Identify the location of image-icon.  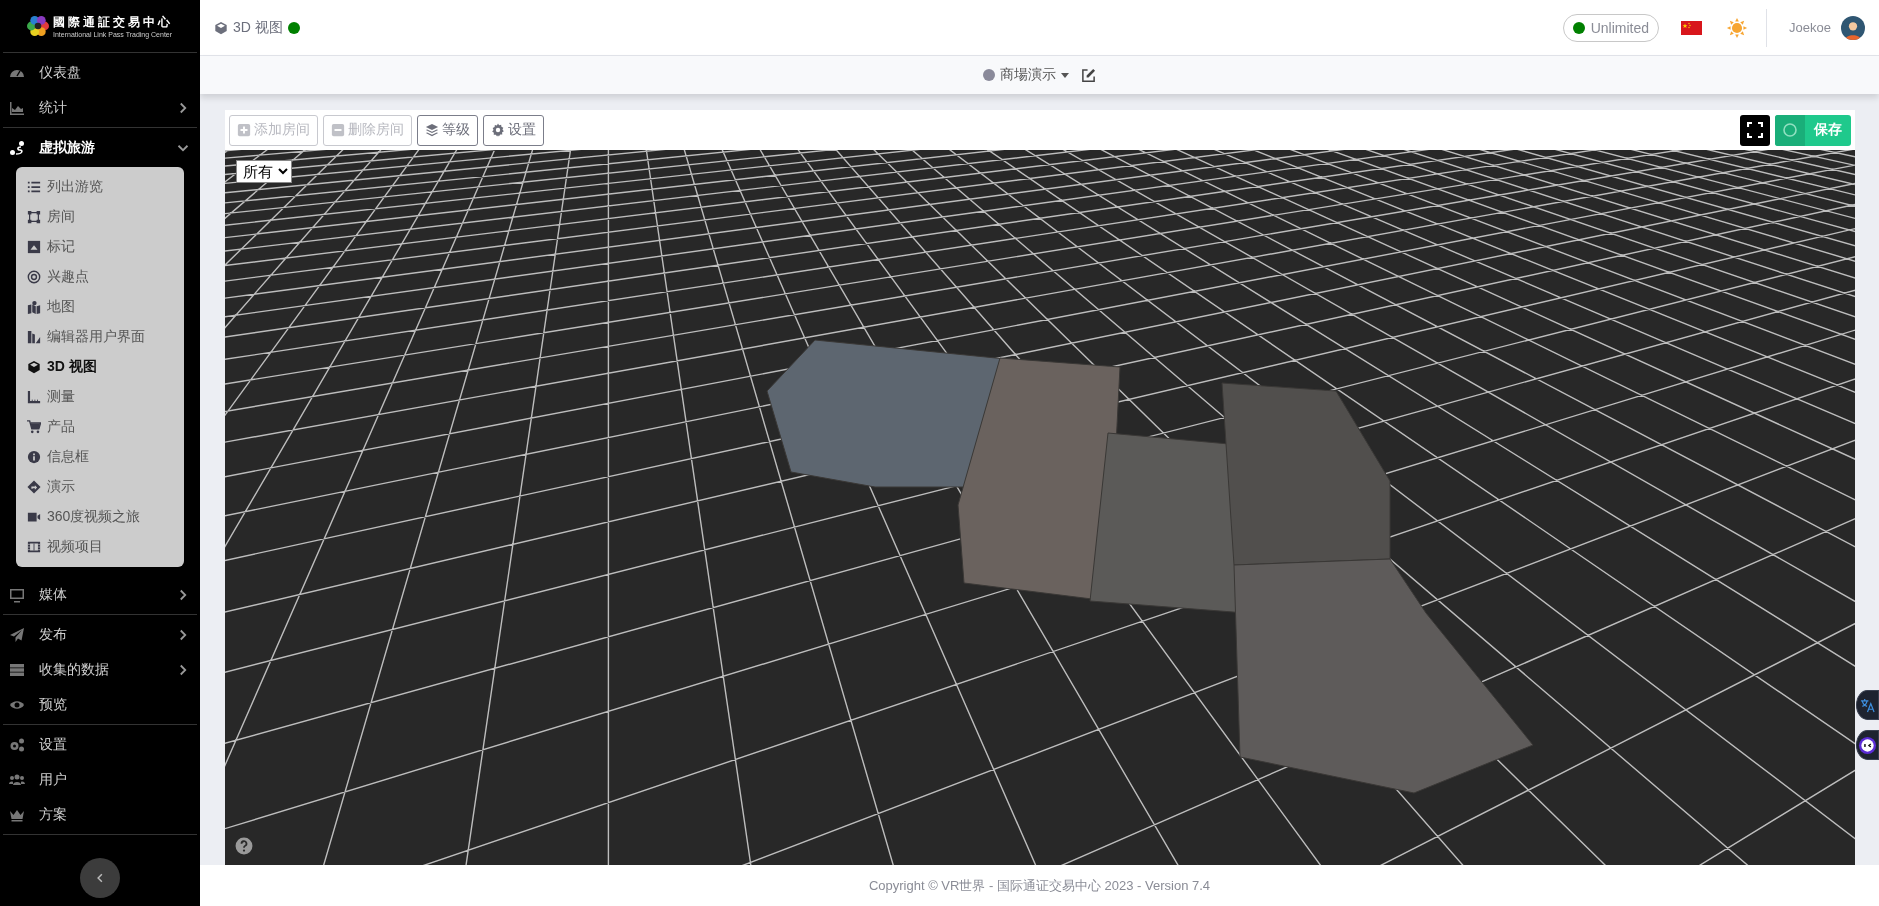
(34, 247).